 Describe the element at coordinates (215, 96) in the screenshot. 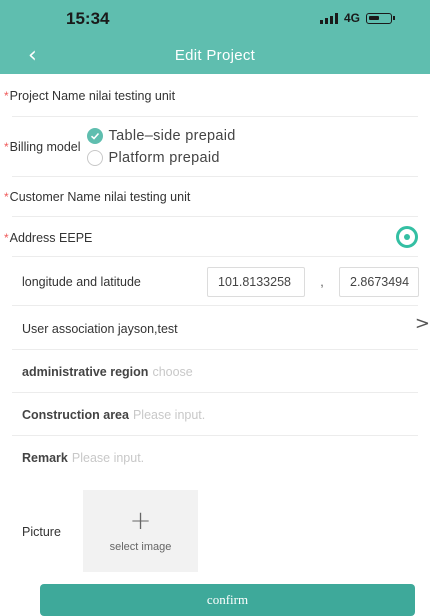

I see `project-name-row: * Project Name nilai testing unit` at that location.